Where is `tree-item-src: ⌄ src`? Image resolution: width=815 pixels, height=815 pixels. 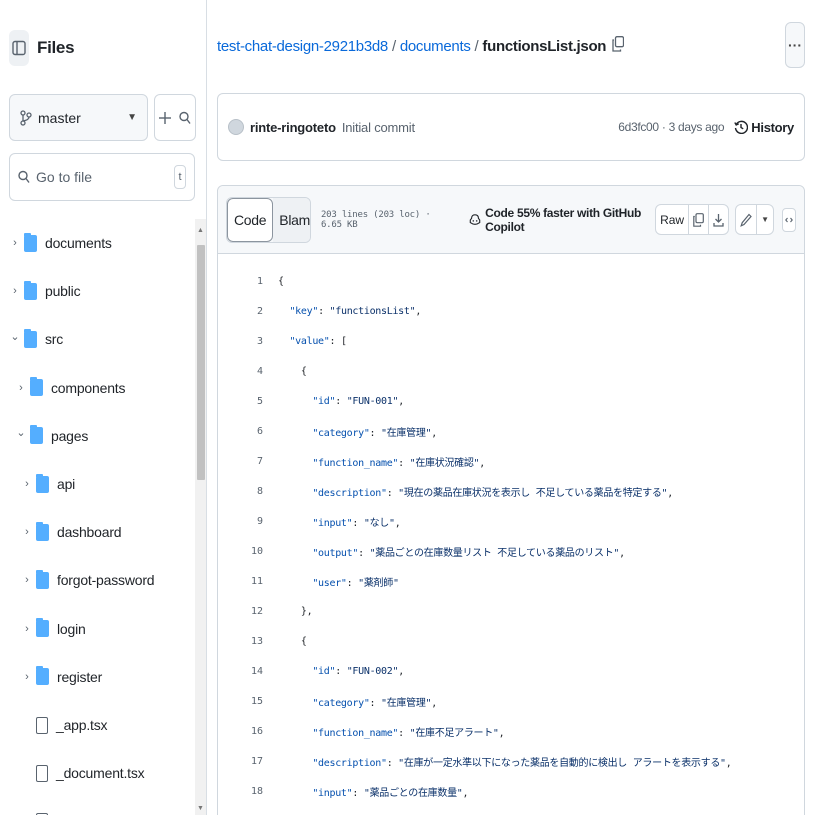
tree-item-src: ⌄ src is located at coordinates (36, 339).